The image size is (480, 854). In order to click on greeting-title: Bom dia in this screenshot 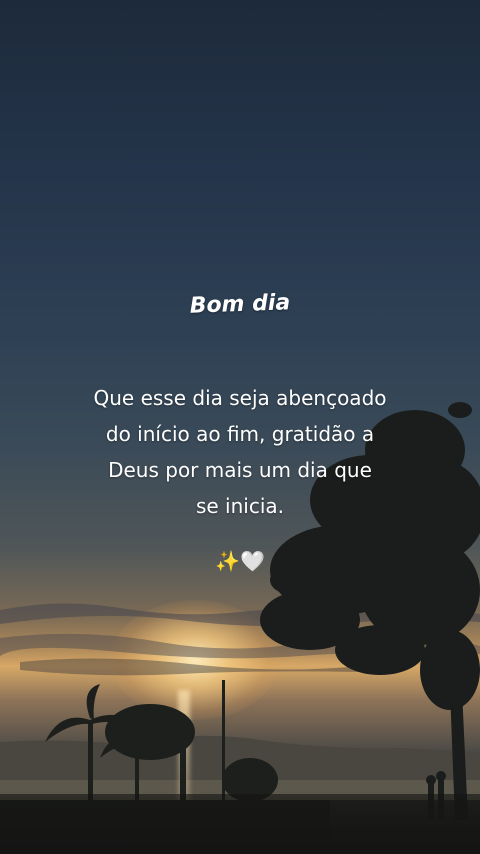, I will do `click(240, 304)`.